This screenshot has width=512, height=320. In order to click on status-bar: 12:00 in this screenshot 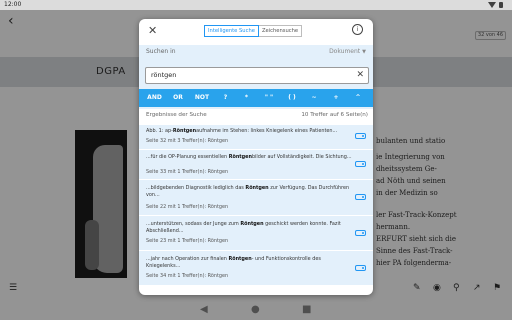, I will do `click(256, 5)`.